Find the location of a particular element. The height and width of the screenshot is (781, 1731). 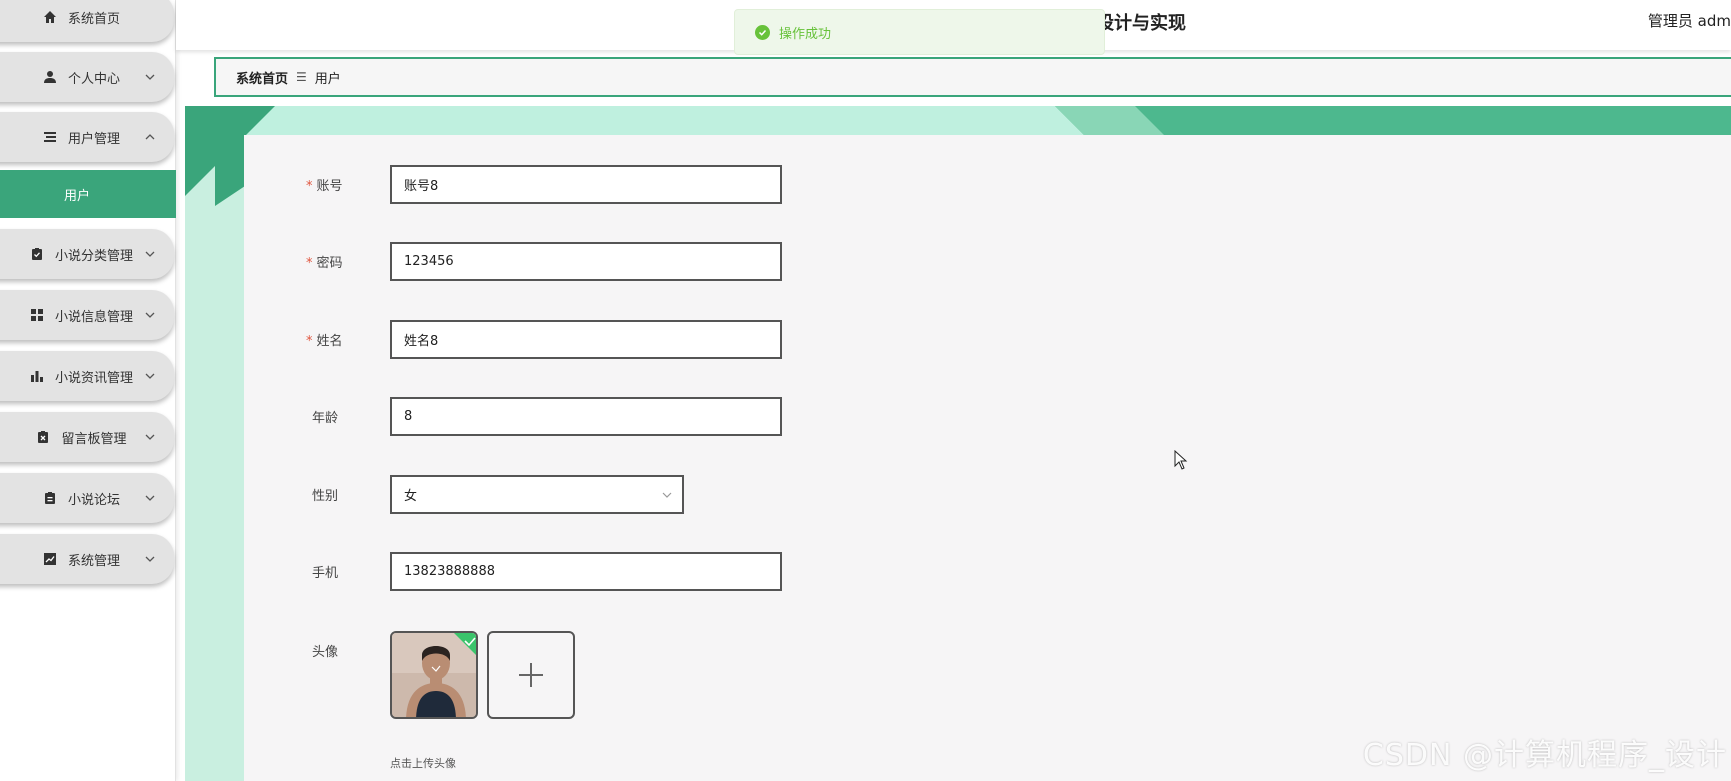

breadcrumb: 系统首页 ☰ 用户 is located at coordinates (972, 77).